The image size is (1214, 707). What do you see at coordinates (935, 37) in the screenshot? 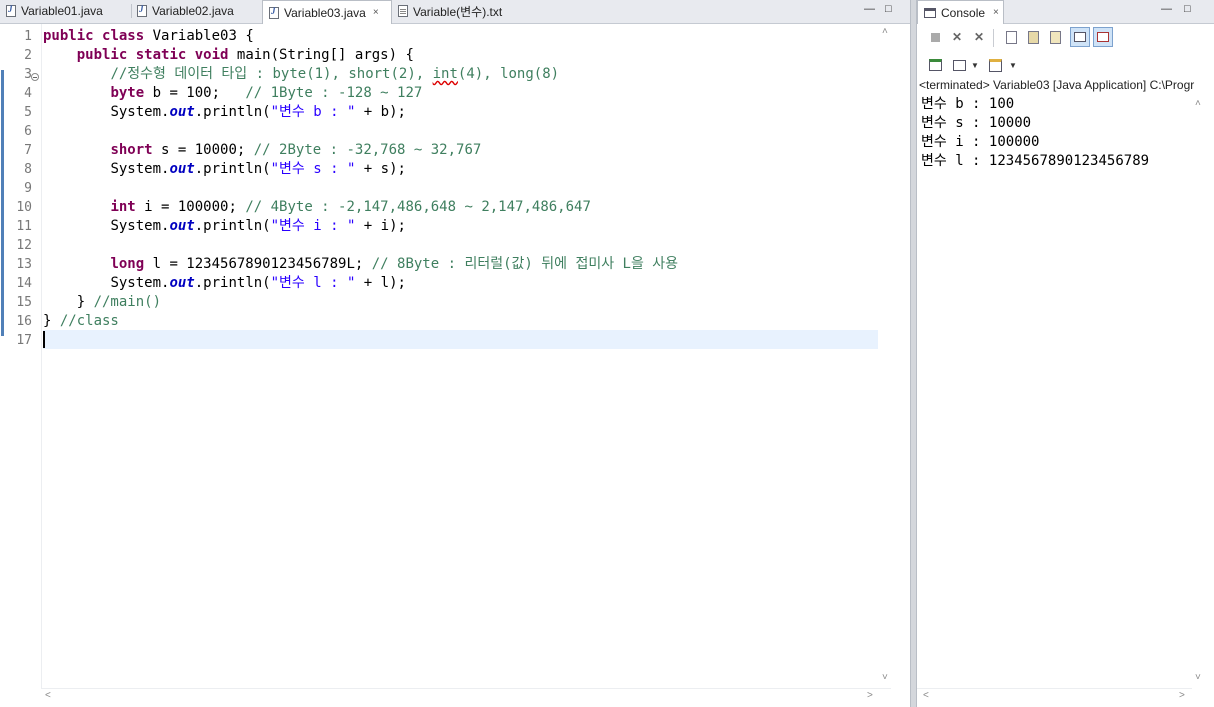
I see `terminate-icon` at bounding box center [935, 37].